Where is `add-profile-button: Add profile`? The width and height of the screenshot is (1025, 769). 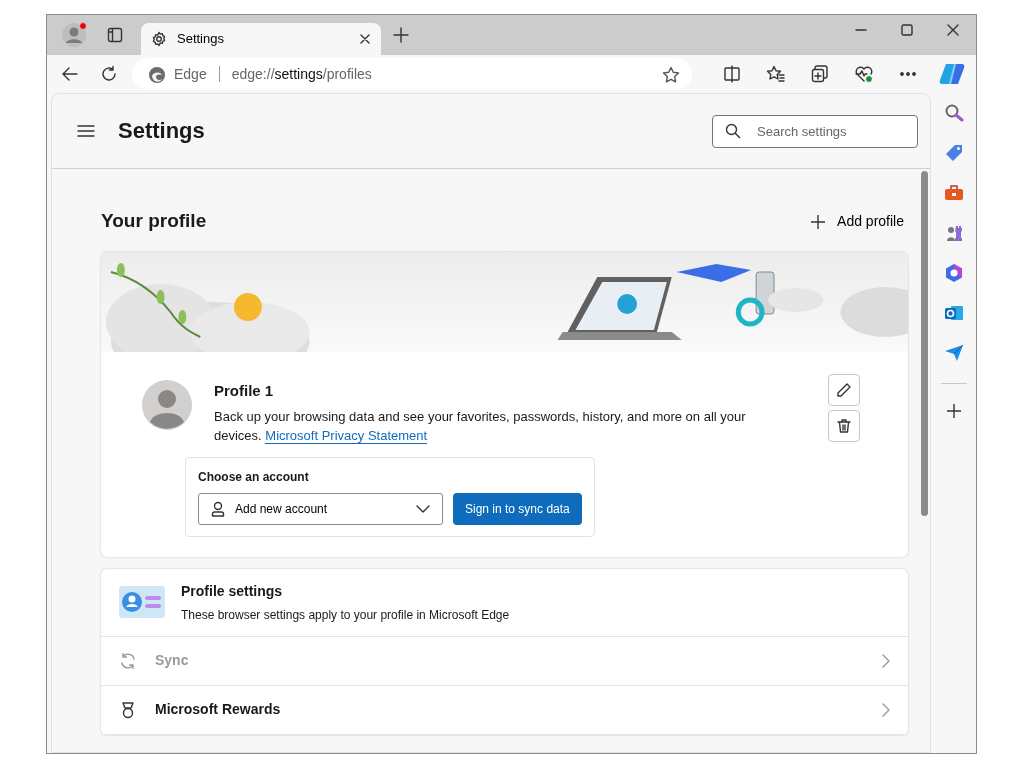
add-profile-button: Add profile is located at coordinates (857, 221).